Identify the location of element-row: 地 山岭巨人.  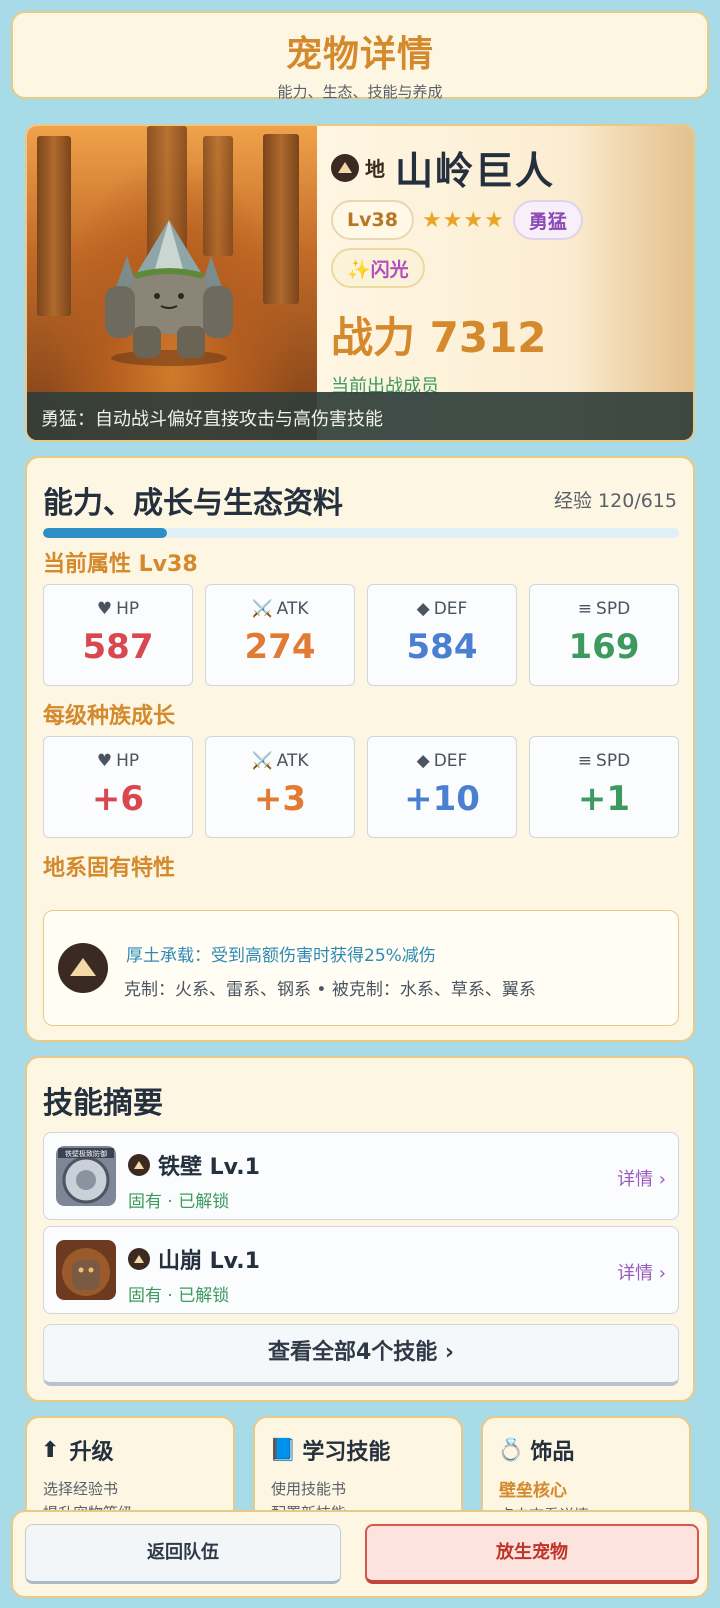
(443, 167).